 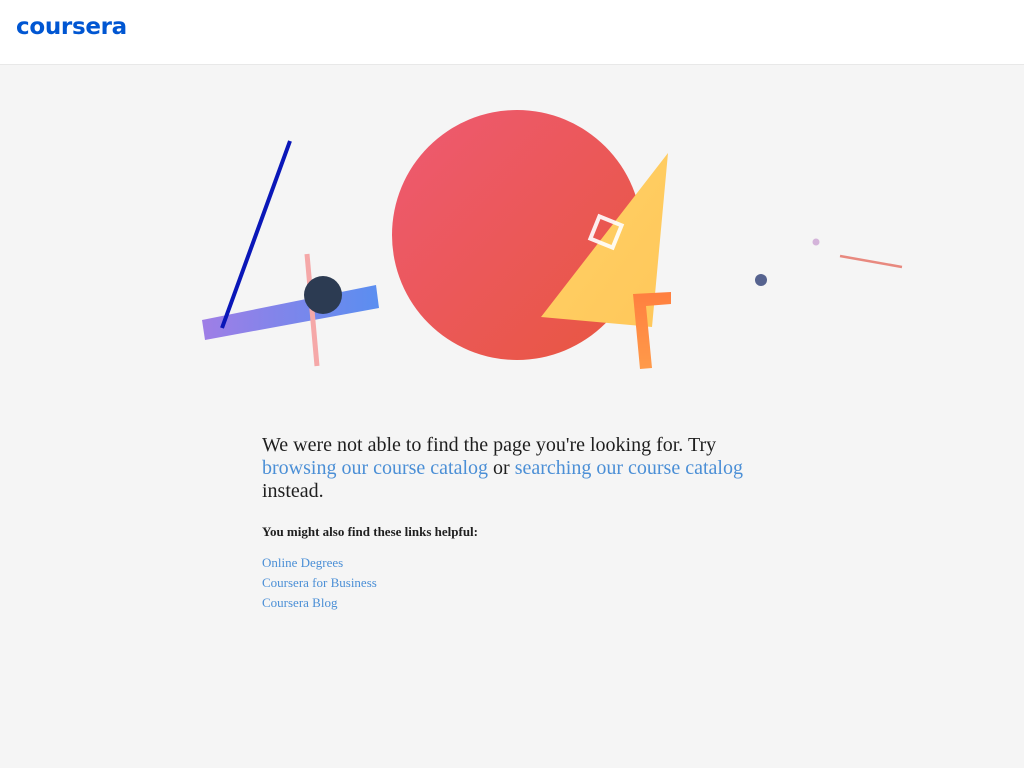 What do you see at coordinates (319, 563) in the screenshot?
I see `online-degrees-link: Online Degrees` at bounding box center [319, 563].